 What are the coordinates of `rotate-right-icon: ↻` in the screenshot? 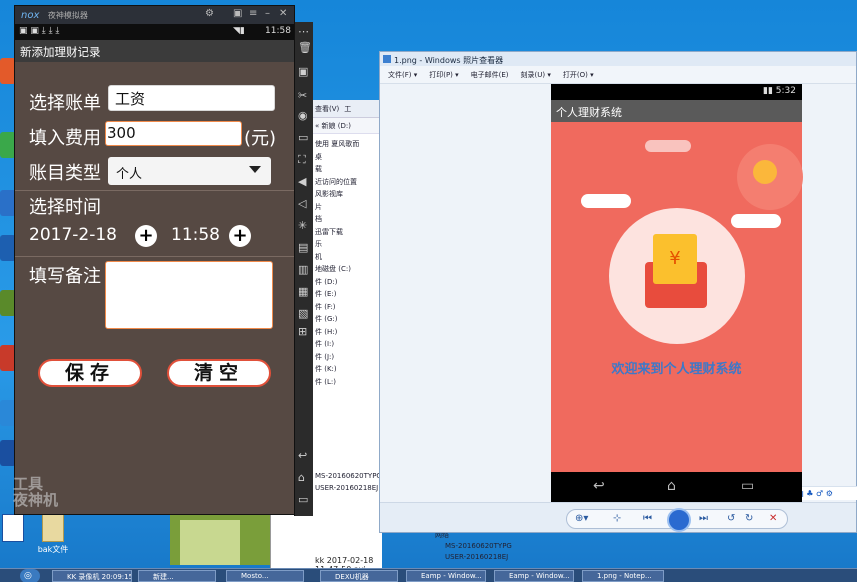 It's located at (749, 518).